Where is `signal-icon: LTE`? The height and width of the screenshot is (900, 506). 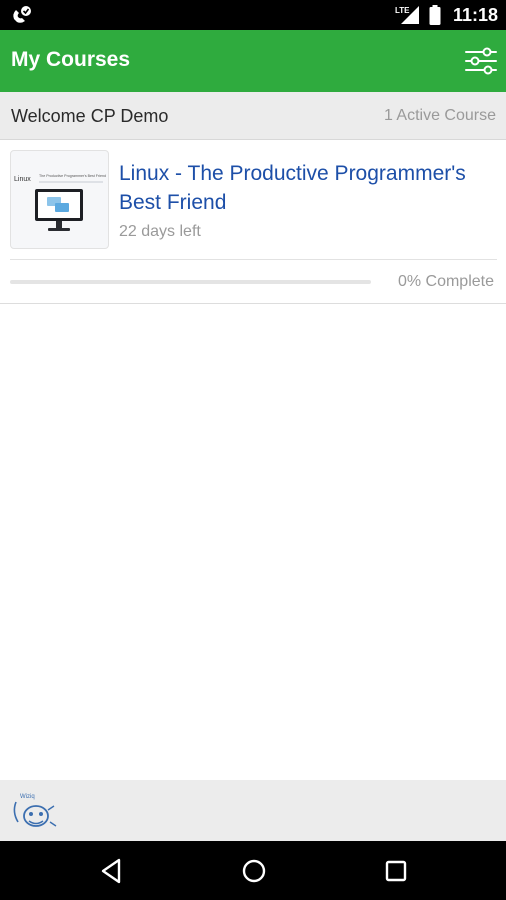 signal-icon: LTE is located at coordinates (407, 15).